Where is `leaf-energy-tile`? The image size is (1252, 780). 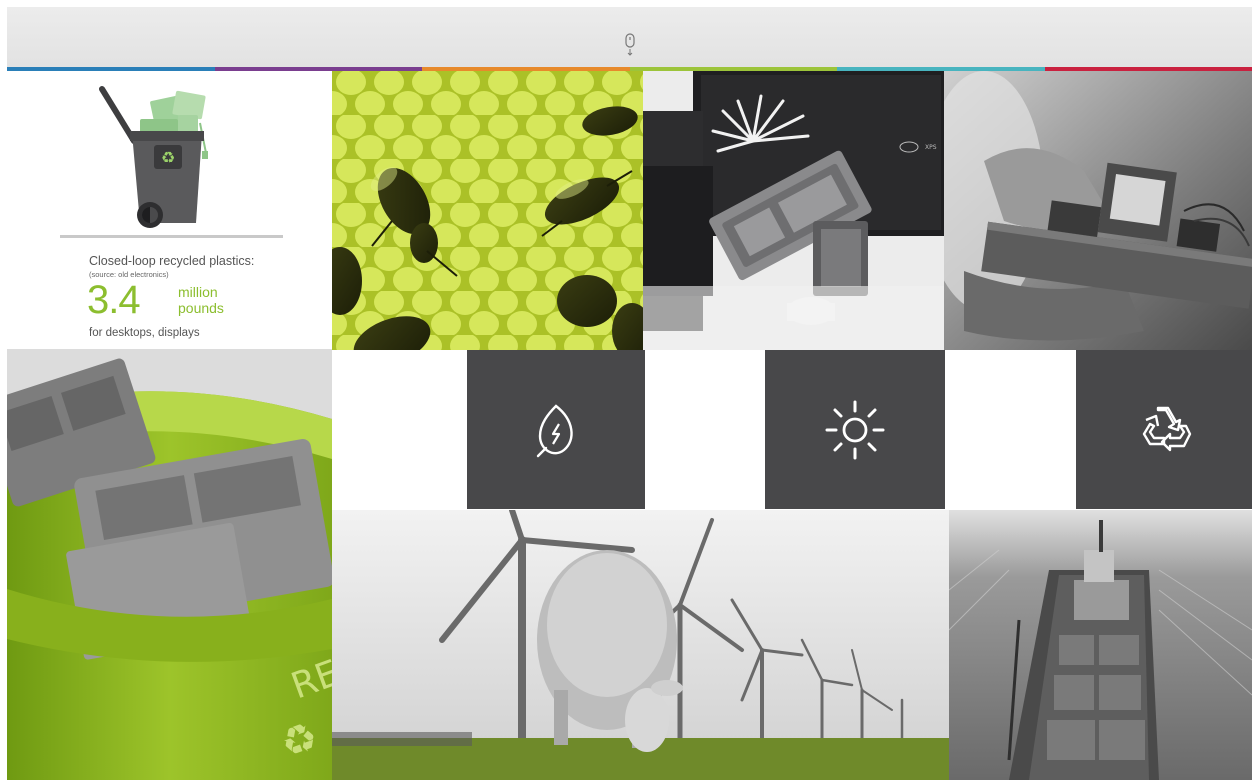
leaf-energy-tile is located at coordinates (556, 429).